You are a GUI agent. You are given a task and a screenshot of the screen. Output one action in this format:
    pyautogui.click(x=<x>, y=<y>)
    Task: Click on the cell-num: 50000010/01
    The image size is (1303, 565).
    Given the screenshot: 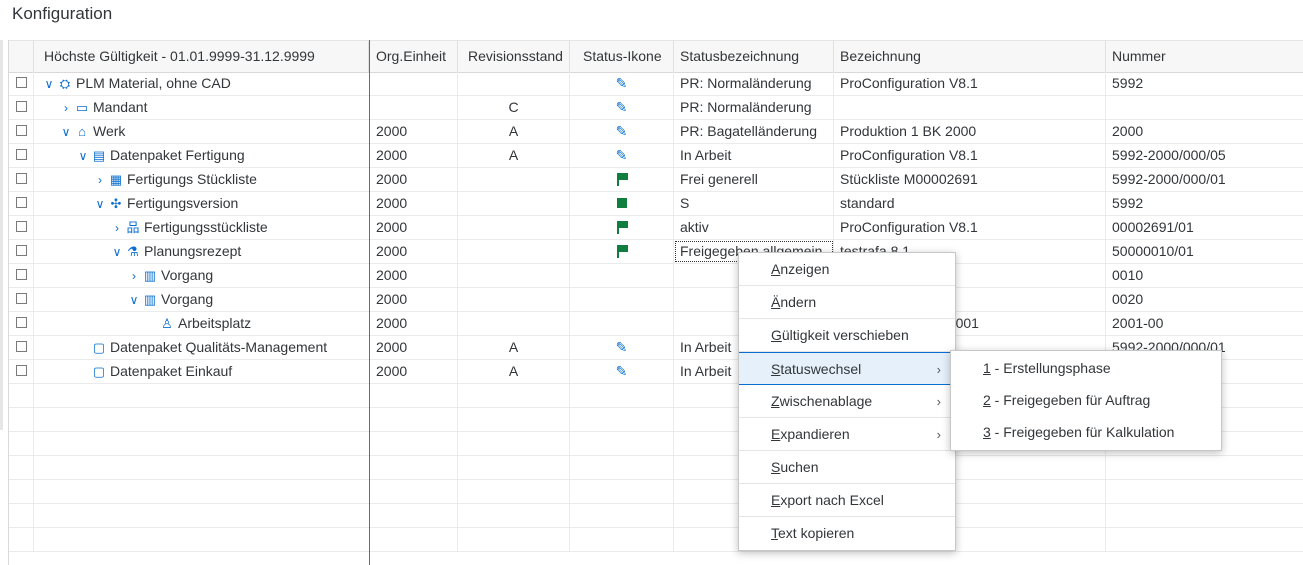 What is the action you would take?
    pyautogui.click(x=1204, y=251)
    